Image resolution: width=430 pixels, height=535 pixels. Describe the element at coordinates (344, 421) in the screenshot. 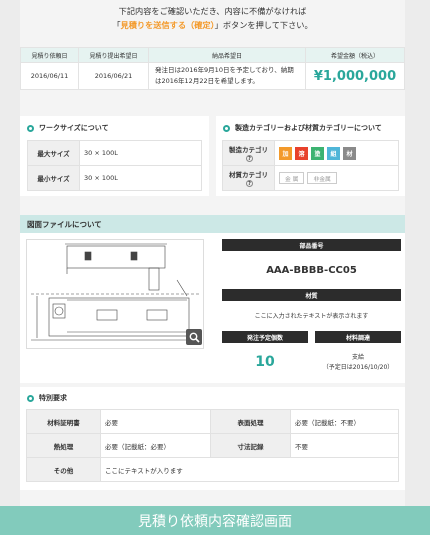

I see `surface-treatment-value: 必要（記載紙：不要）` at that location.